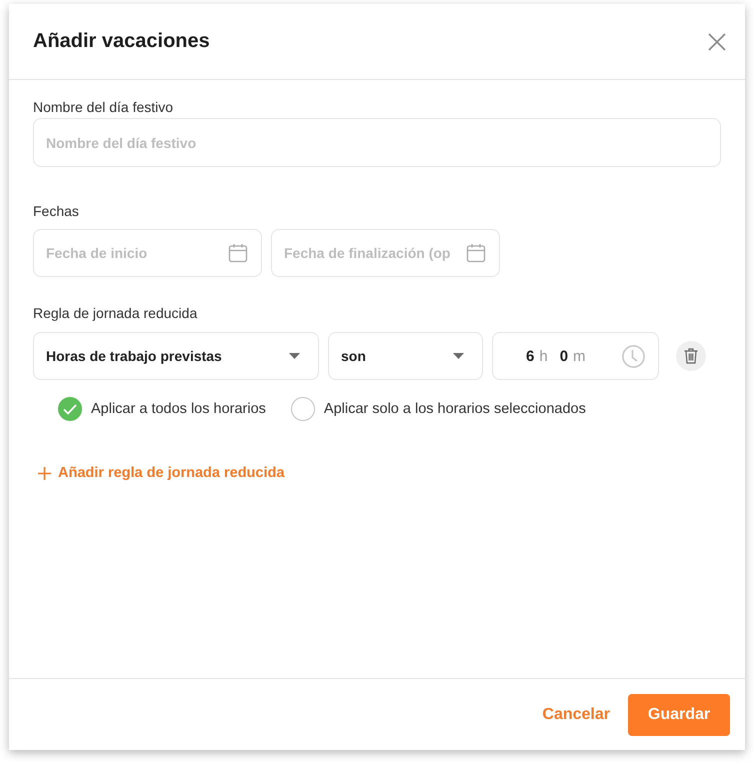 The width and height of the screenshot is (754, 768). I want to click on condition-dropdown: Horas de trabajo previstas, so click(176, 356).